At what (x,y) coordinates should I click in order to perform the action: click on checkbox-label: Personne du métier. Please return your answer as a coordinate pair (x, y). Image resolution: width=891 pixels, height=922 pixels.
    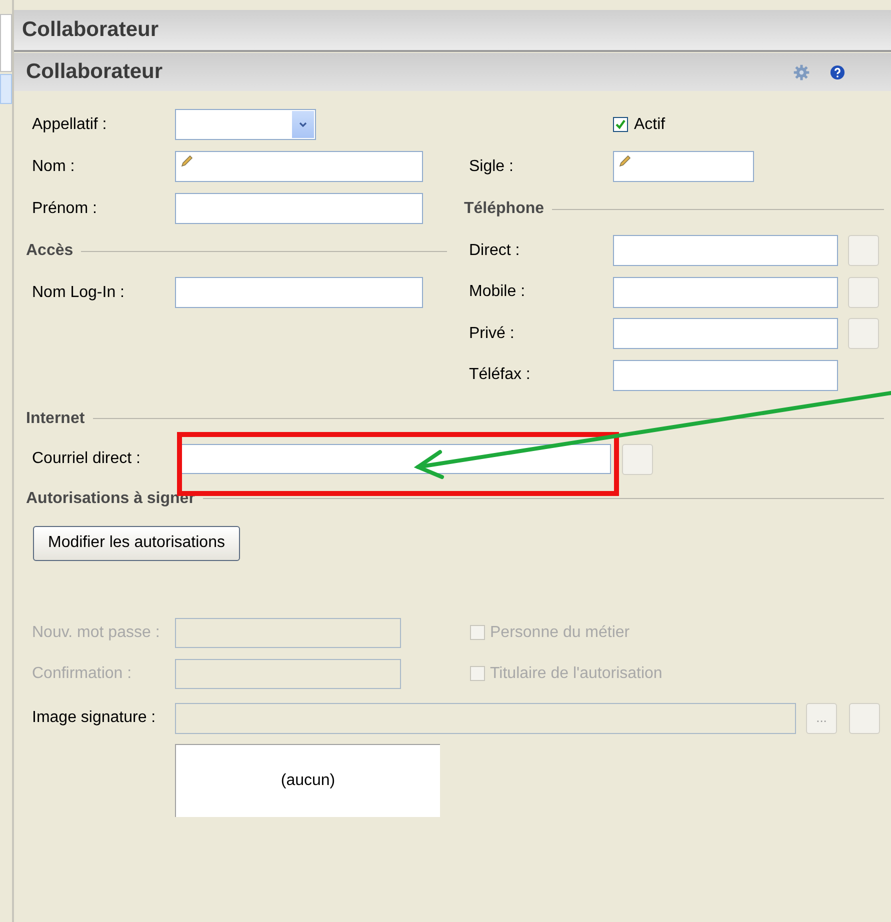
    Looking at the image, I should click on (560, 632).